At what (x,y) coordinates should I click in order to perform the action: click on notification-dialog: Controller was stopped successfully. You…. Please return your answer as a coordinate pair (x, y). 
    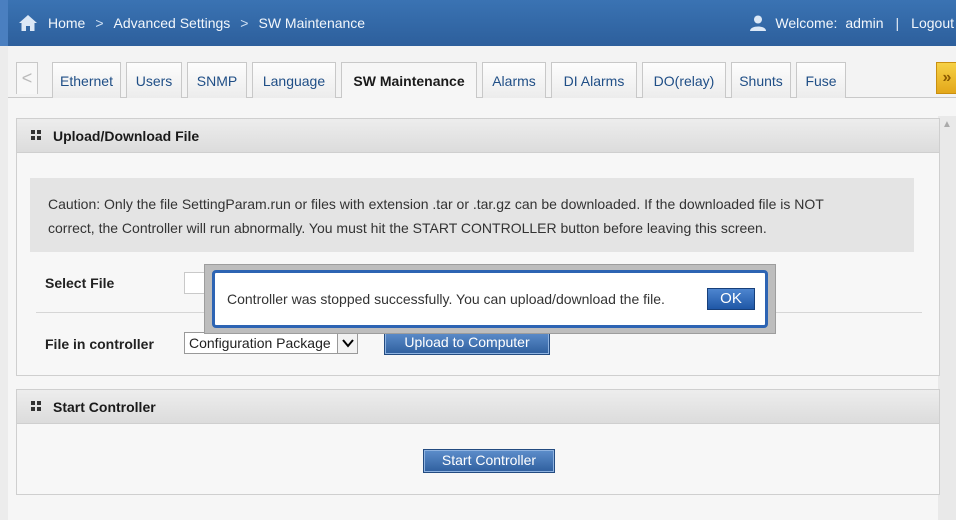
    Looking at the image, I should click on (490, 299).